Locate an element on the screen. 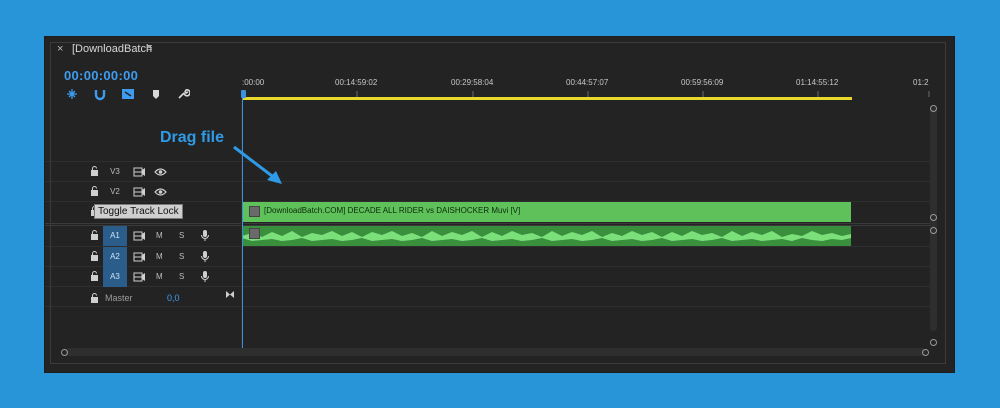 The height and width of the screenshot is (408, 1000). track-header-a2: A2 M S is located at coordinates (143, 257).